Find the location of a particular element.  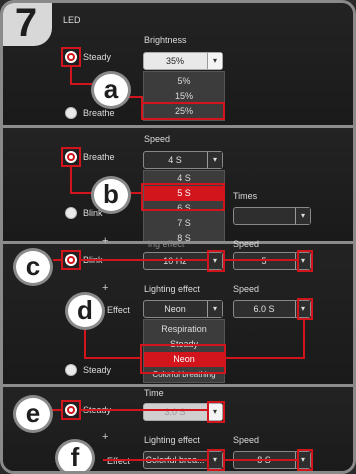

times-label: Times is located at coordinates (245, 196).